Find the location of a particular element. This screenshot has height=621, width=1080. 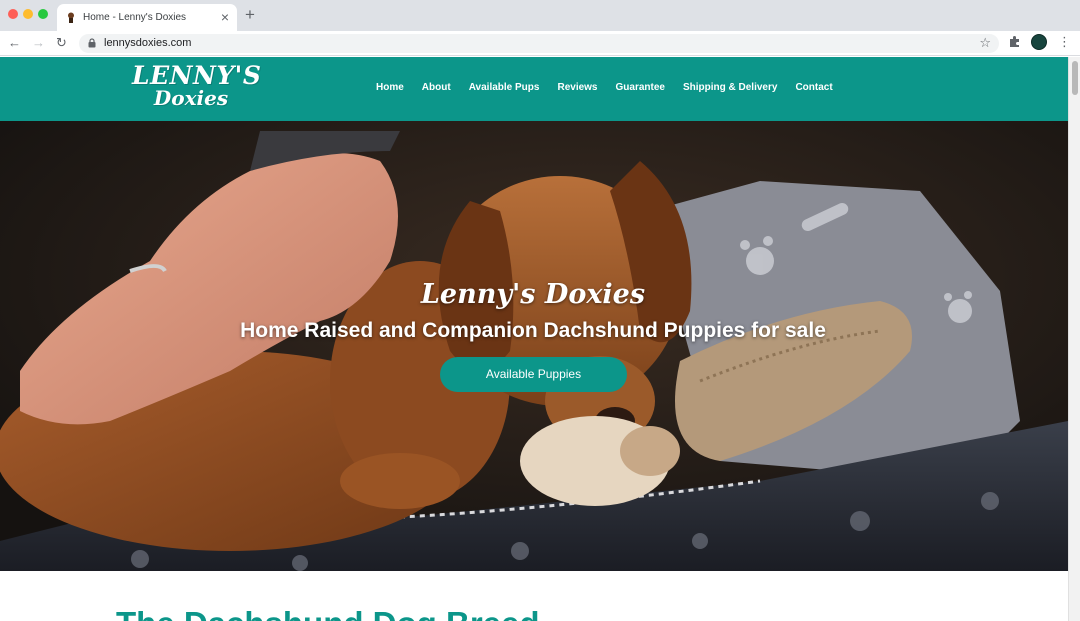

browser-tab-active: Home - Lenny's Doxies × is located at coordinates (147, 17).